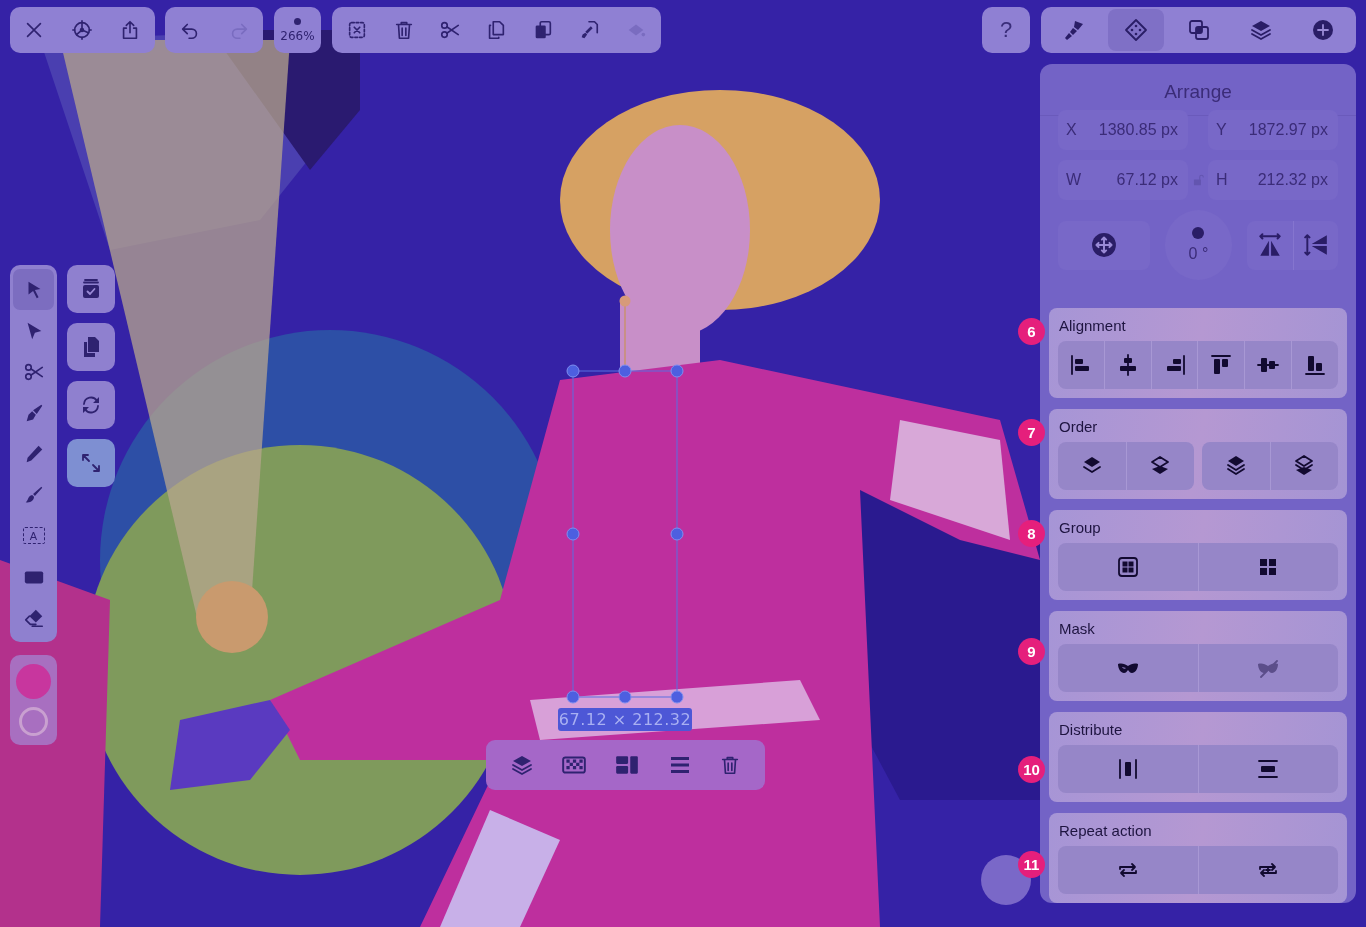 The height and width of the screenshot is (927, 1366). Describe the element at coordinates (1091, 729) in the screenshot. I see `section-title: Distribute` at that location.